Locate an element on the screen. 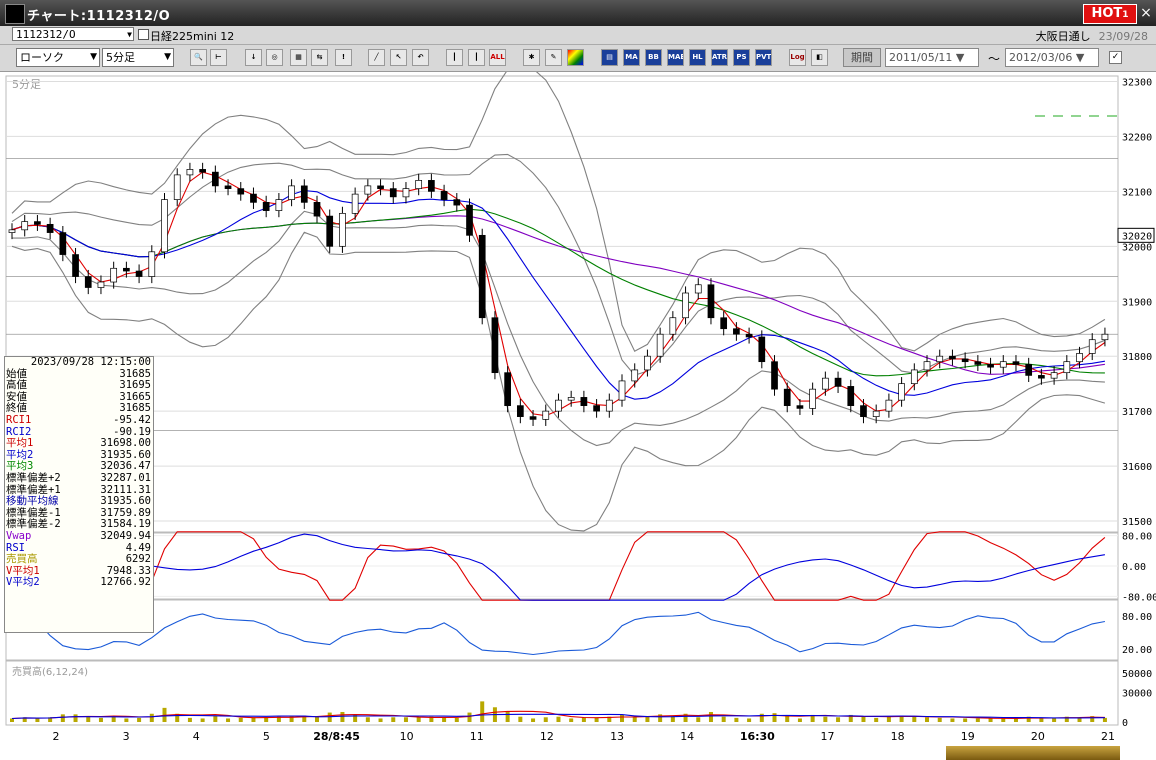  hl-button: HL is located at coordinates (697, 57).